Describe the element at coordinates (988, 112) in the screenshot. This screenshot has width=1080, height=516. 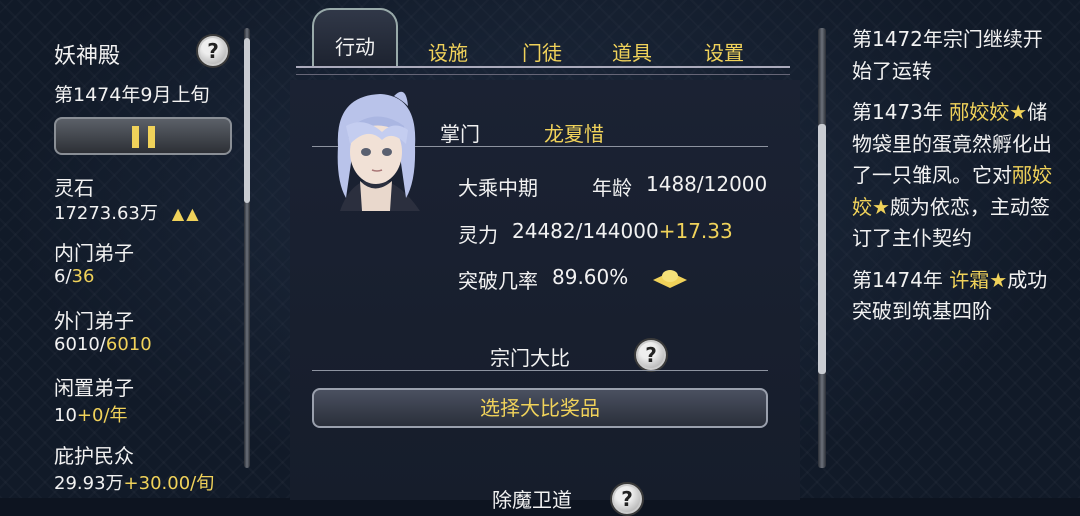
I see `log-disciple-name: 邴姣姣★` at that location.